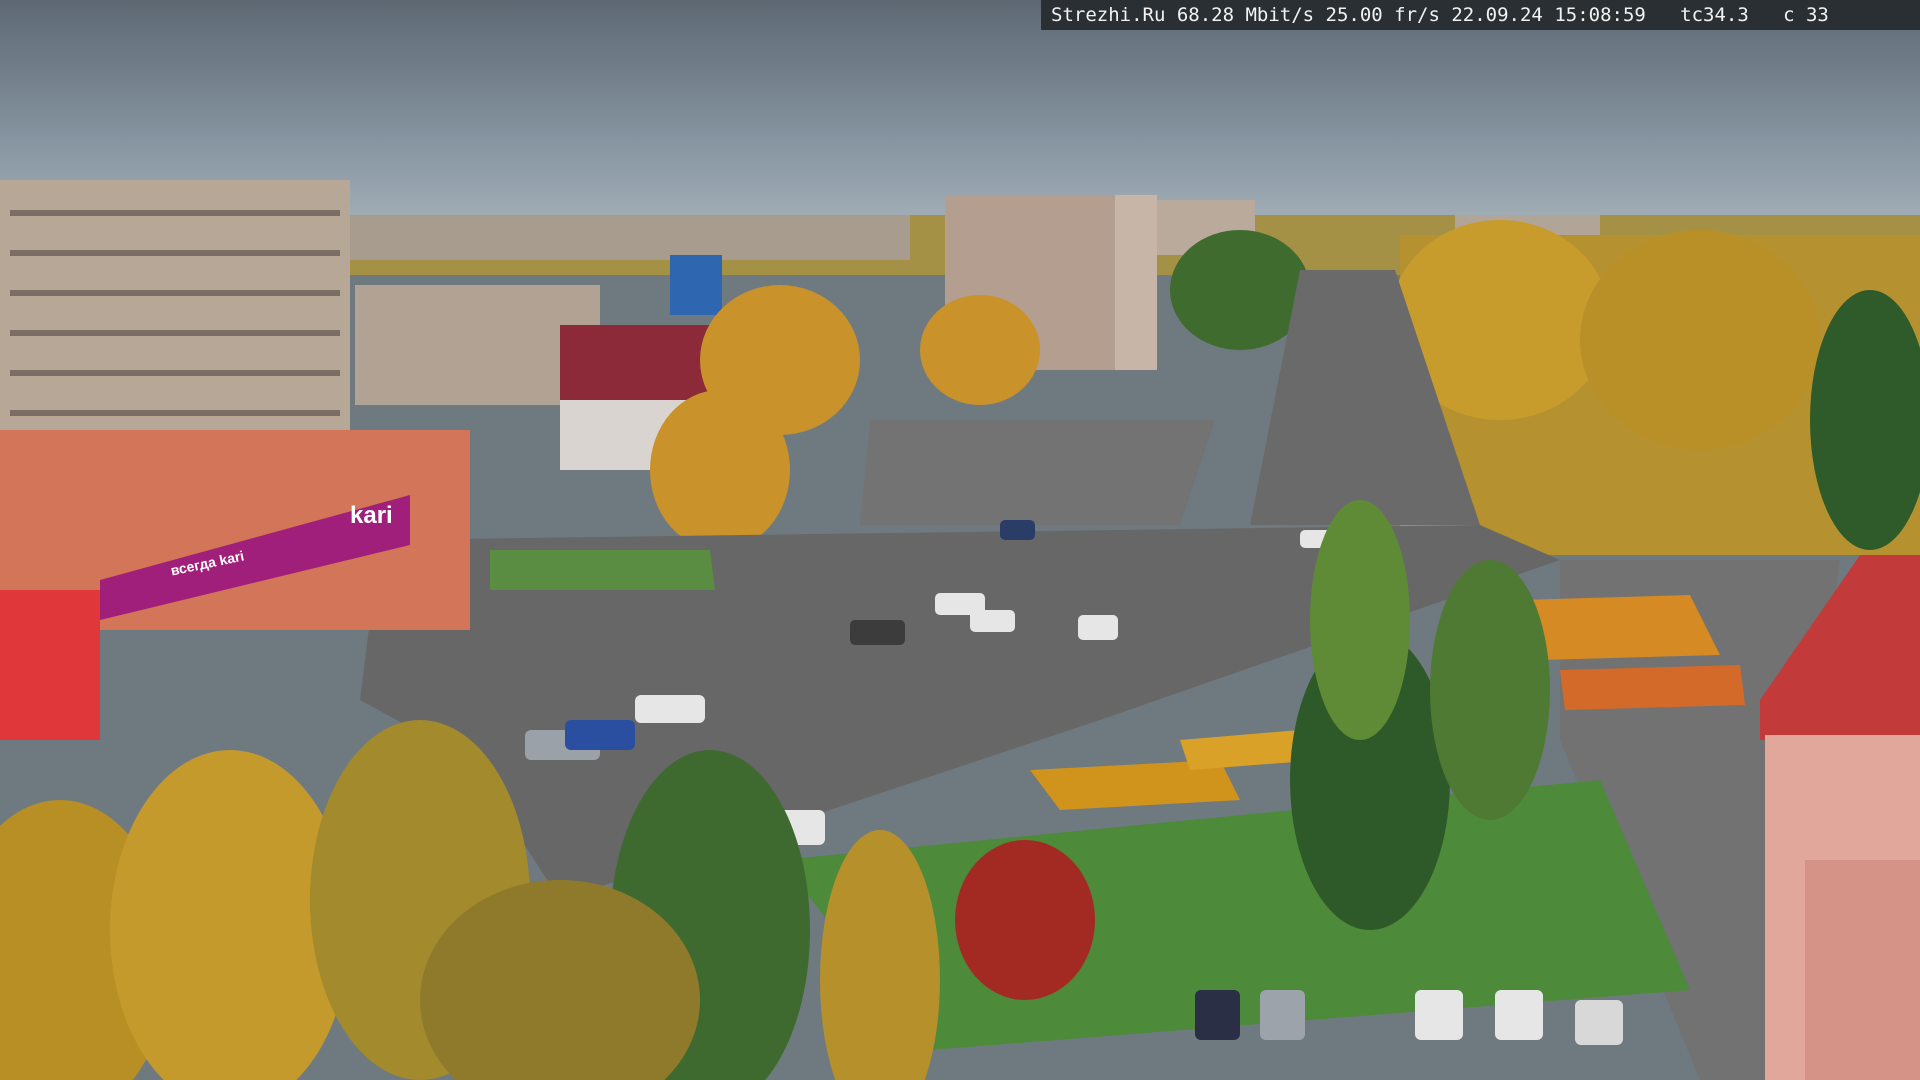 The height and width of the screenshot is (1080, 1920). I want to click on red-roof-house, so click(640, 365).